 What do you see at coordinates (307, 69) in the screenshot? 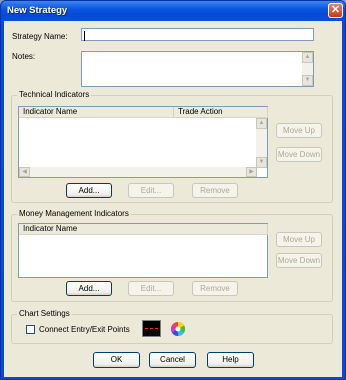
I see `notes-scrollbar: ▲ ▼` at bounding box center [307, 69].